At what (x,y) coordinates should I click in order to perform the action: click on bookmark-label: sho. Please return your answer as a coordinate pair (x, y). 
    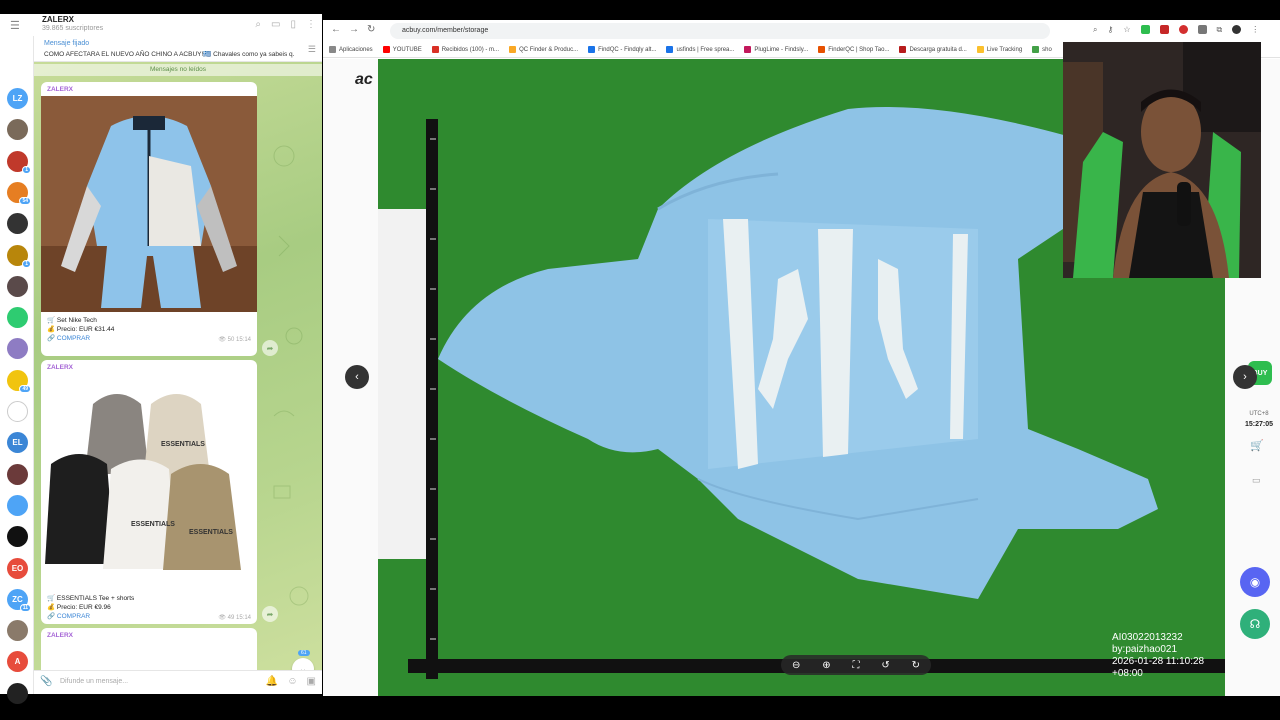
    Looking at the image, I should click on (1047, 49).